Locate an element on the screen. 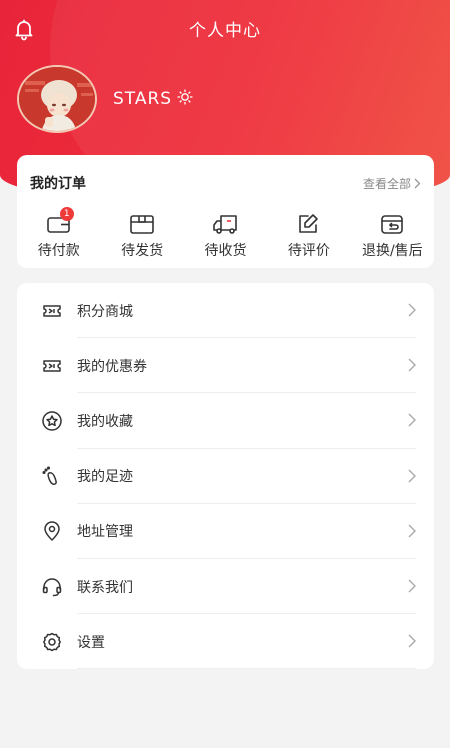 The height and width of the screenshot is (748, 450). top-bar: 个人中心 is located at coordinates (225, 28).